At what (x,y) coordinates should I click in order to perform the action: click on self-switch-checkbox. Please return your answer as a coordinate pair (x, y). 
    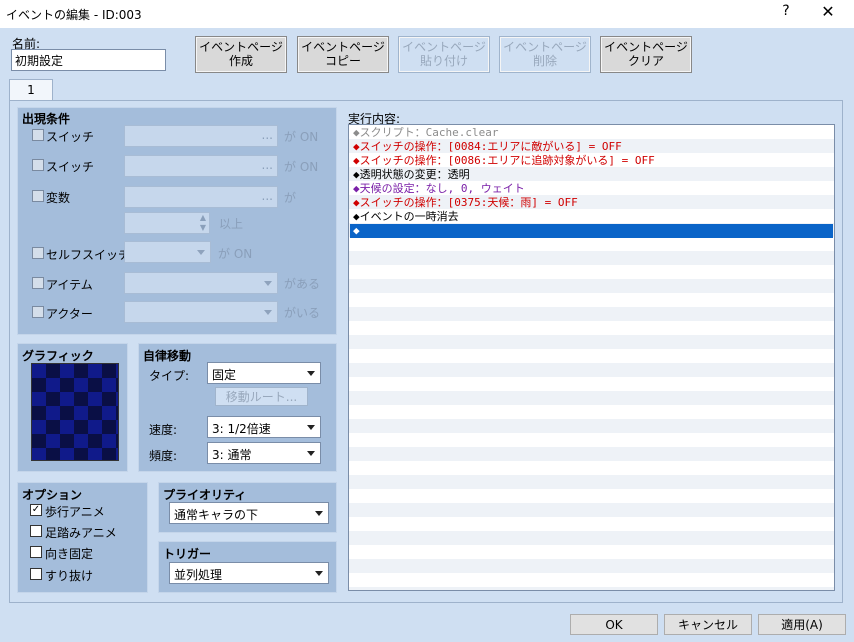
    Looking at the image, I should click on (38, 253).